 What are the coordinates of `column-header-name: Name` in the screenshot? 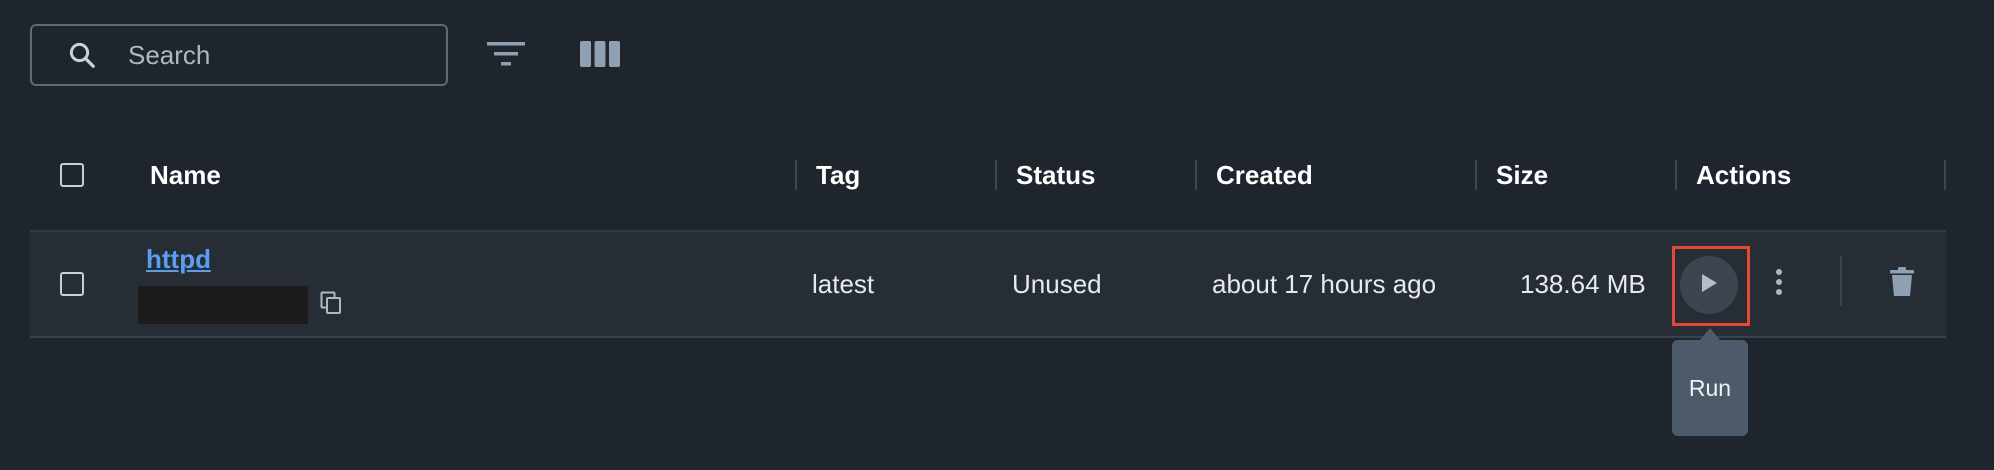 It's located at (185, 175).